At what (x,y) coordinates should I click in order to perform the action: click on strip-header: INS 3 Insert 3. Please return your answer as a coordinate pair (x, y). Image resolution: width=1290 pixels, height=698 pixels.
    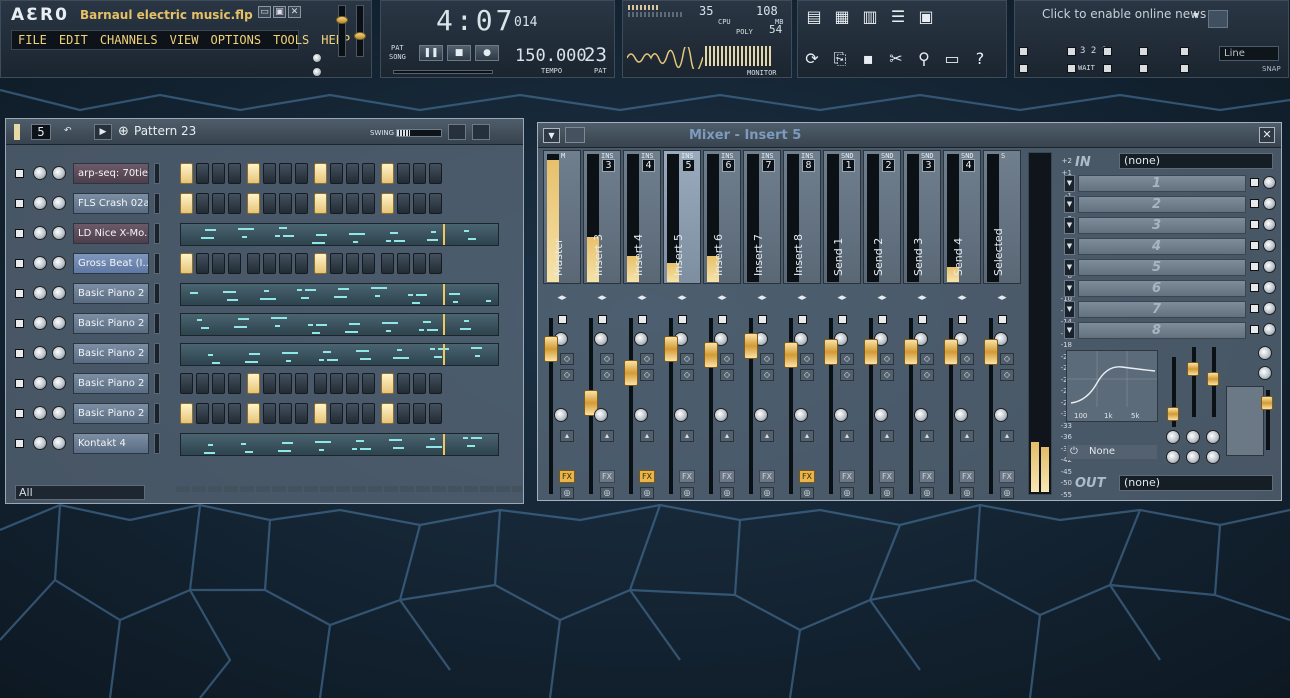
    Looking at the image, I should click on (602, 217).